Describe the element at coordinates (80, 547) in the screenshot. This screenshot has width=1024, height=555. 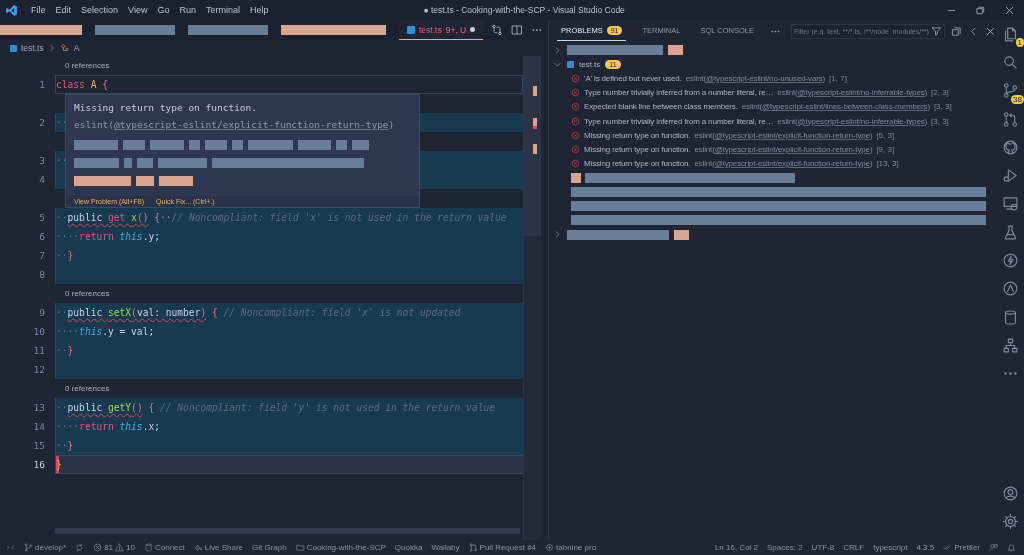
I see `sync-icon` at that location.